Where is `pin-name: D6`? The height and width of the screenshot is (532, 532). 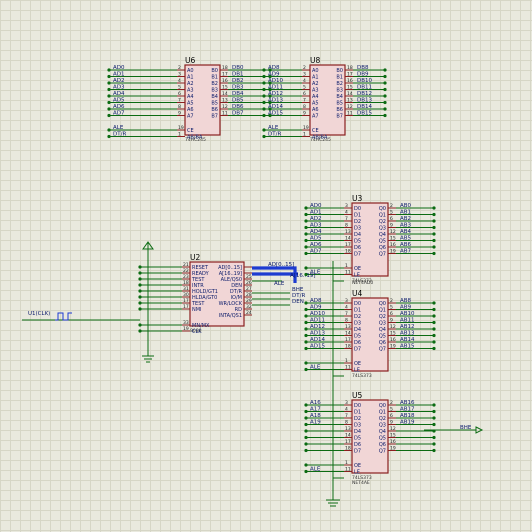 pin-name: D6 is located at coordinates (357, 343).